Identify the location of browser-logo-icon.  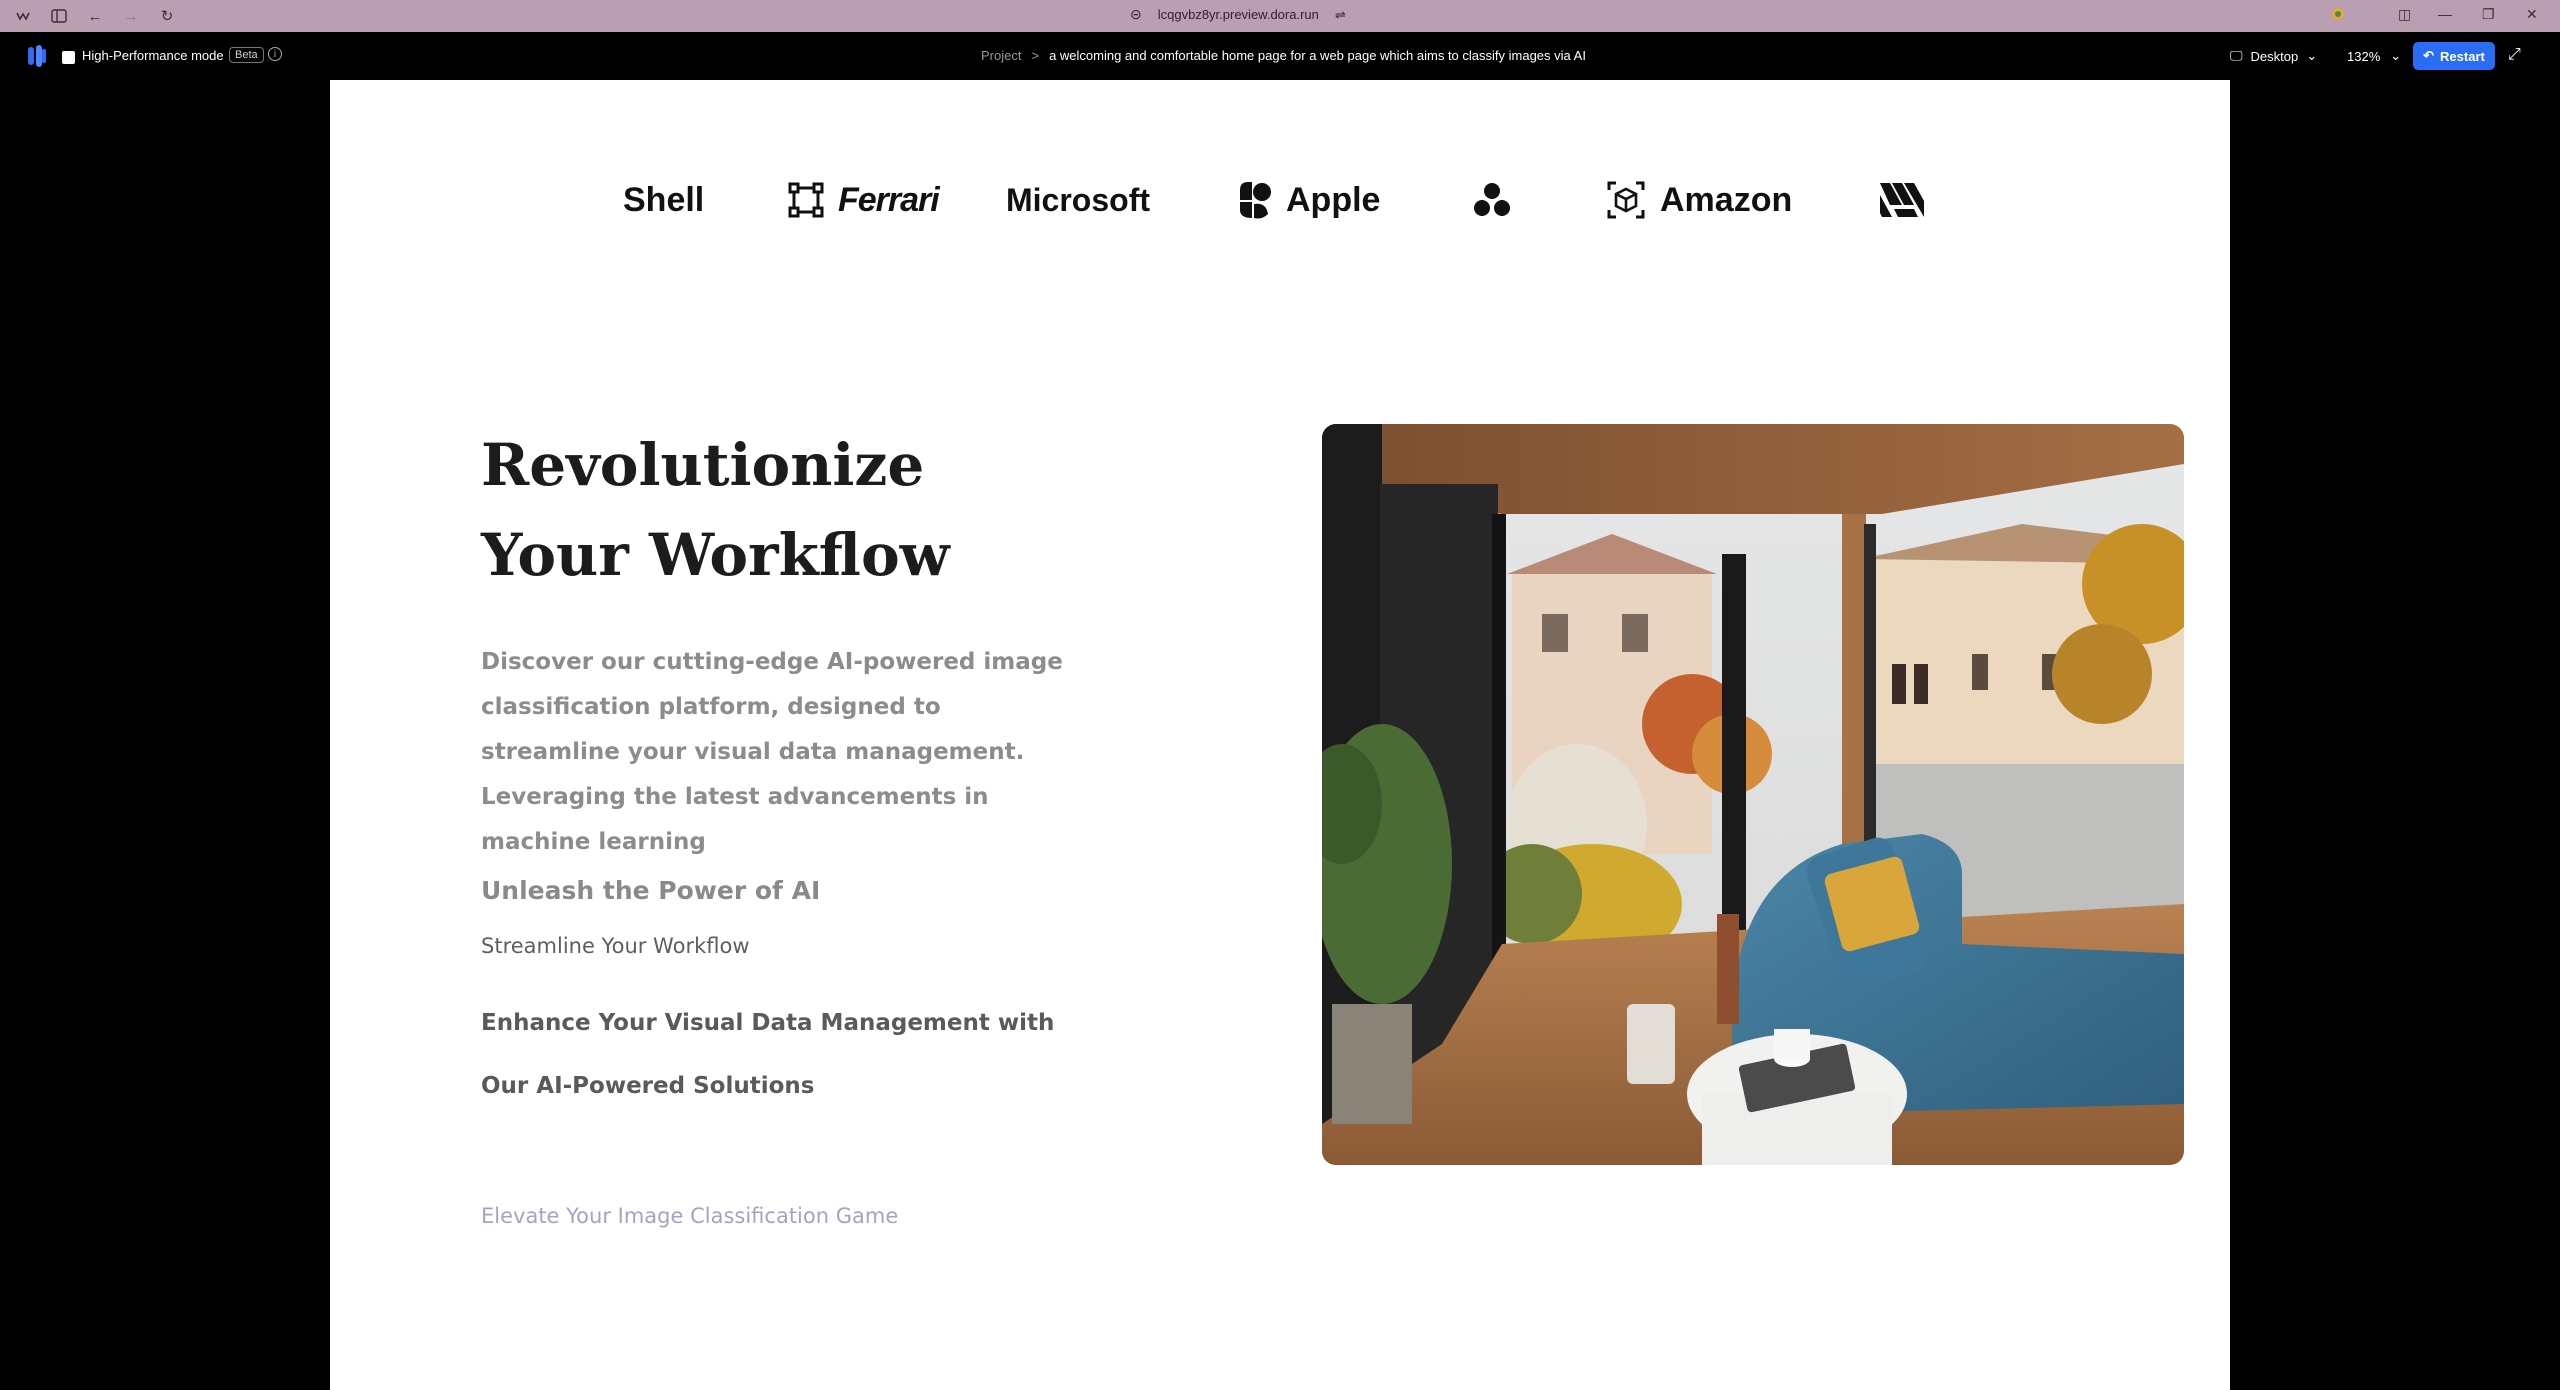
(23, 16).